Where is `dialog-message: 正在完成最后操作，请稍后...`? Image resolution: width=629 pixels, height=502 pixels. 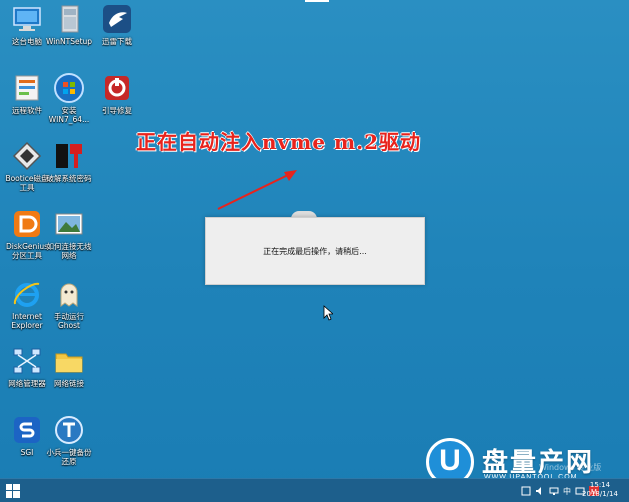 dialog-message: 正在完成最后操作，请稍后... is located at coordinates (315, 251).